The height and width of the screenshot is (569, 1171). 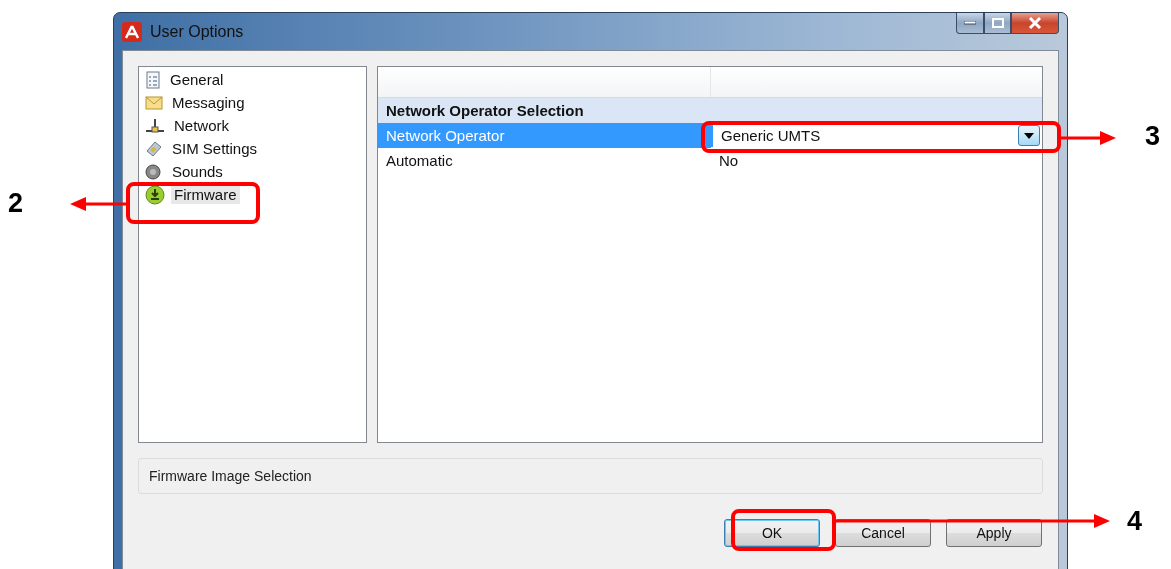 I want to click on category-item: SIM Settings, so click(x=215, y=148).